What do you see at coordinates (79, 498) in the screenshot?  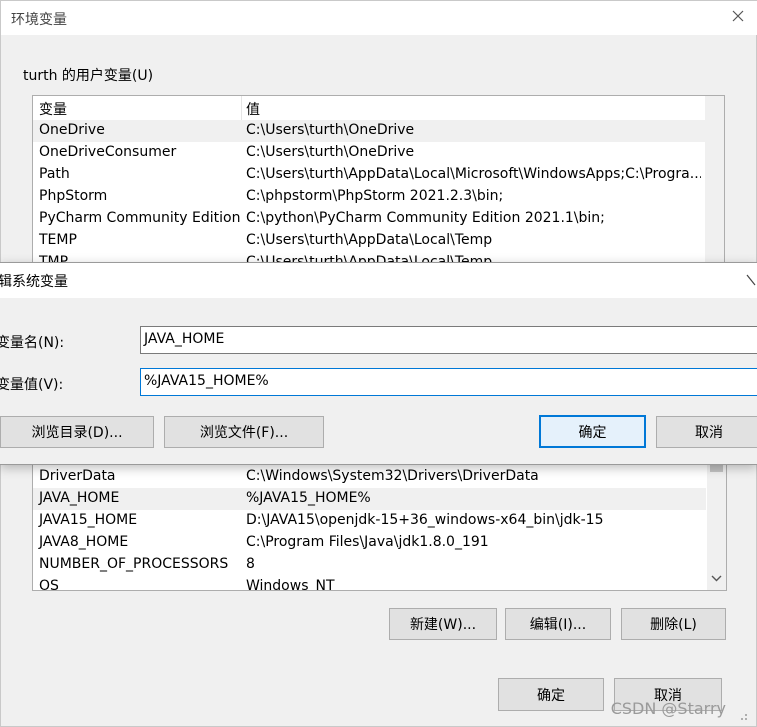 I see `variable-name-cell: JAVA_HOME` at bounding box center [79, 498].